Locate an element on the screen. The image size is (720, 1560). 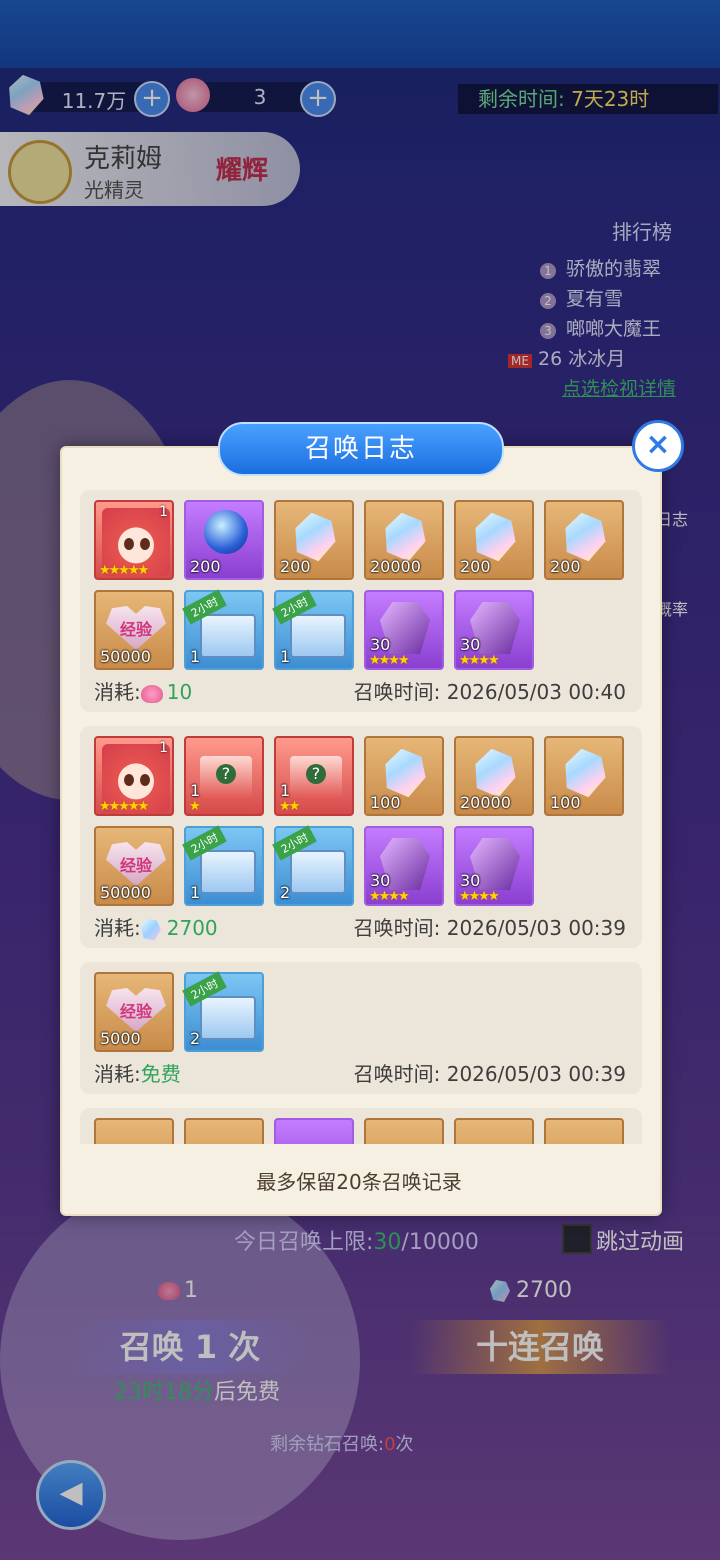
reward-item-orb: 200 is located at coordinates (224, 540).